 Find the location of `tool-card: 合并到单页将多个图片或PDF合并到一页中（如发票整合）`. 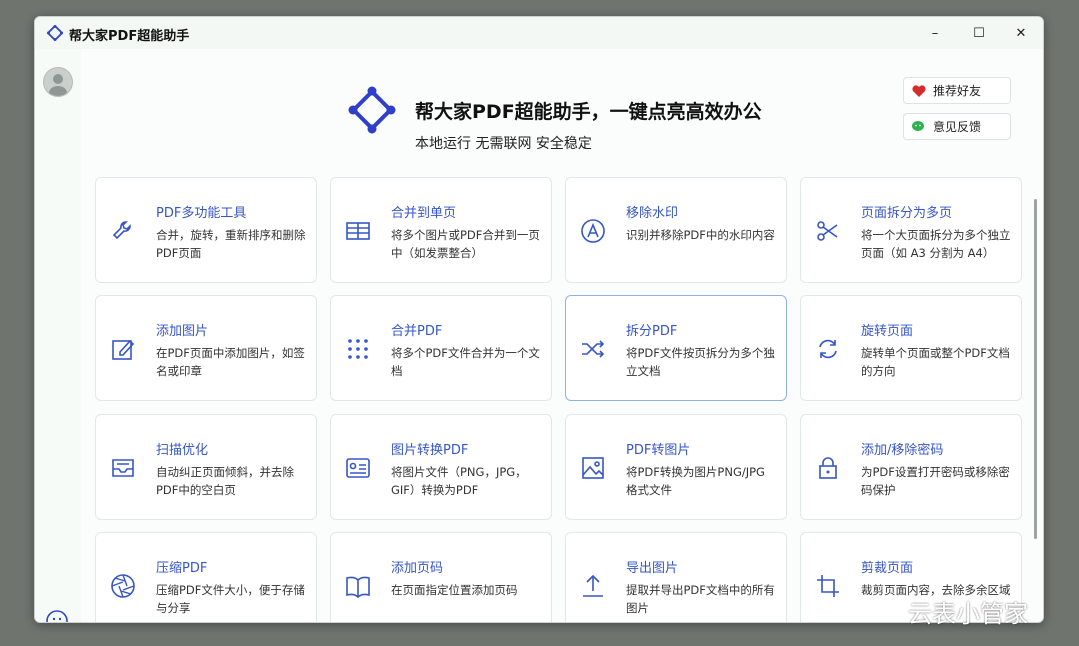

tool-card: 合并到单页将多个图片或PDF合并到一页中（如发票整合） is located at coordinates (441, 230).